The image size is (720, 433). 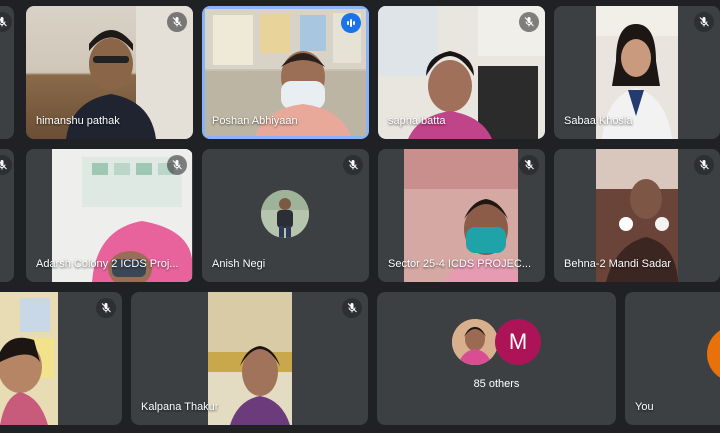 I want to click on participant-name: Poshan Abhiyaan, so click(x=255, y=121).